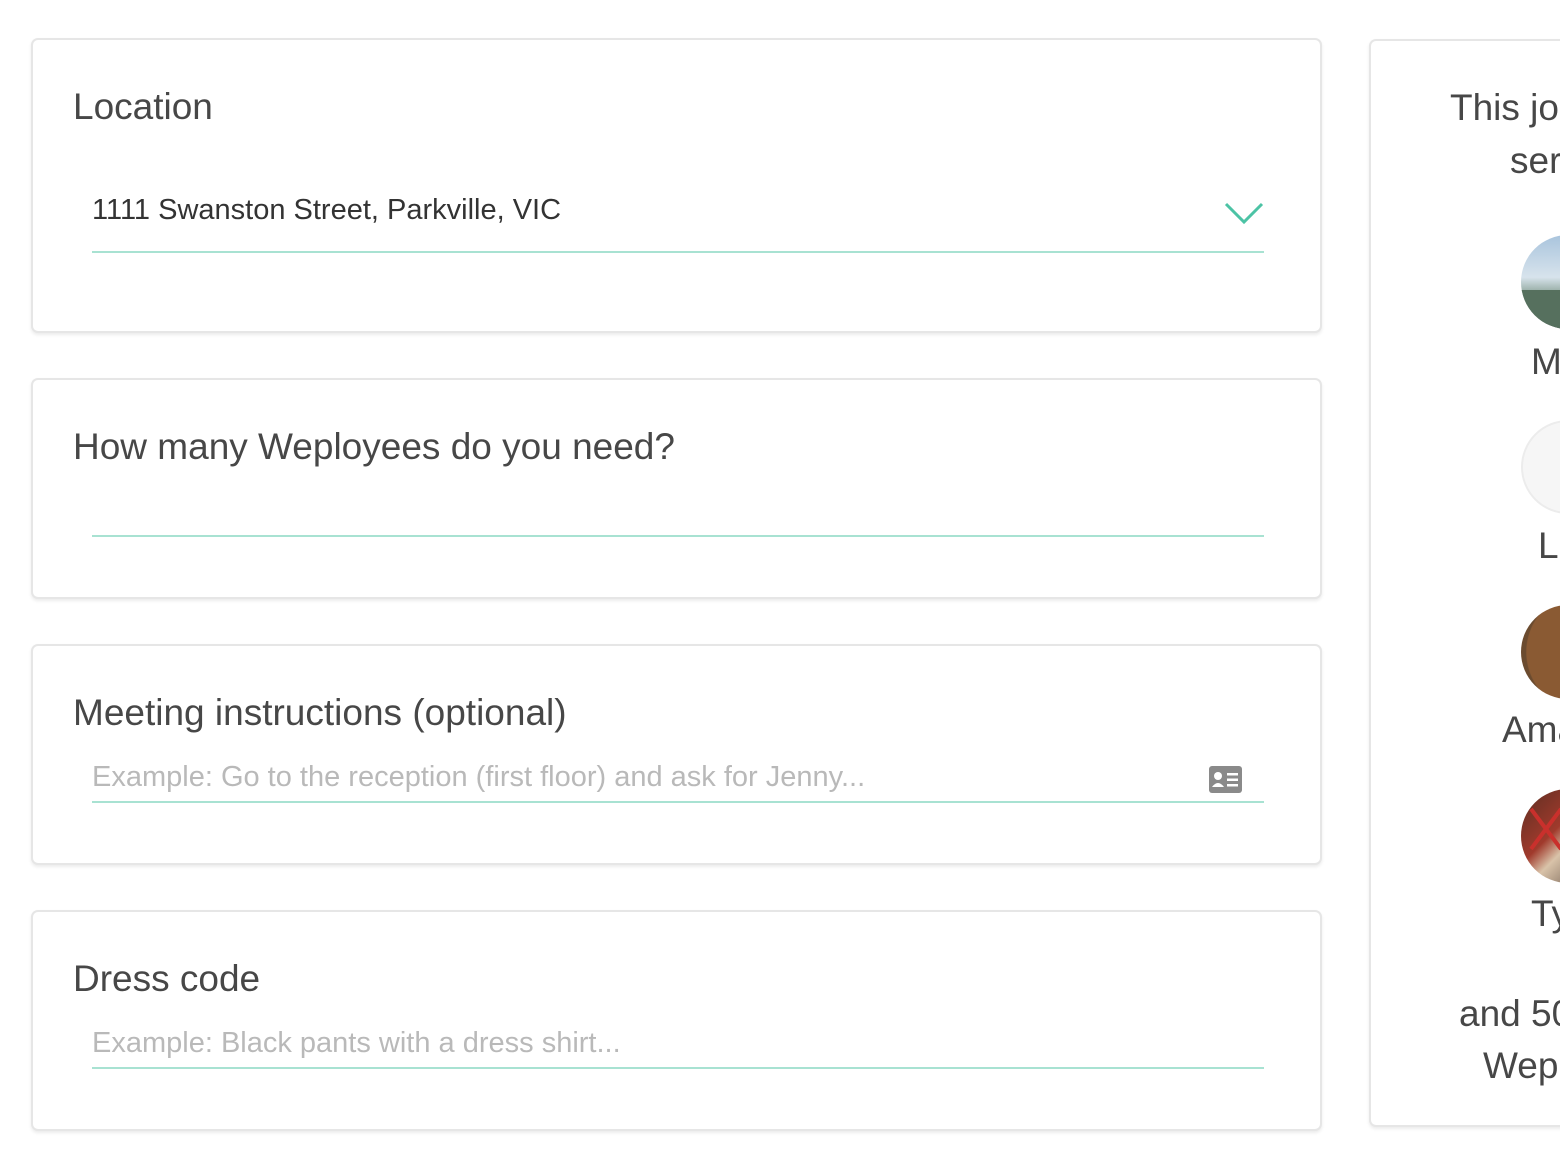 This screenshot has height=1160, width=1560. What do you see at coordinates (1531, 729) in the screenshot?
I see `team-member-name: Ama` at bounding box center [1531, 729].